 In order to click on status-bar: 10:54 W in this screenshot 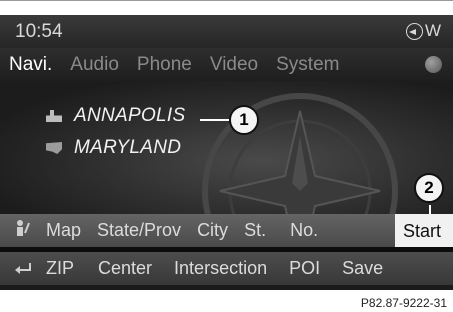, I will do `click(226, 31)`.